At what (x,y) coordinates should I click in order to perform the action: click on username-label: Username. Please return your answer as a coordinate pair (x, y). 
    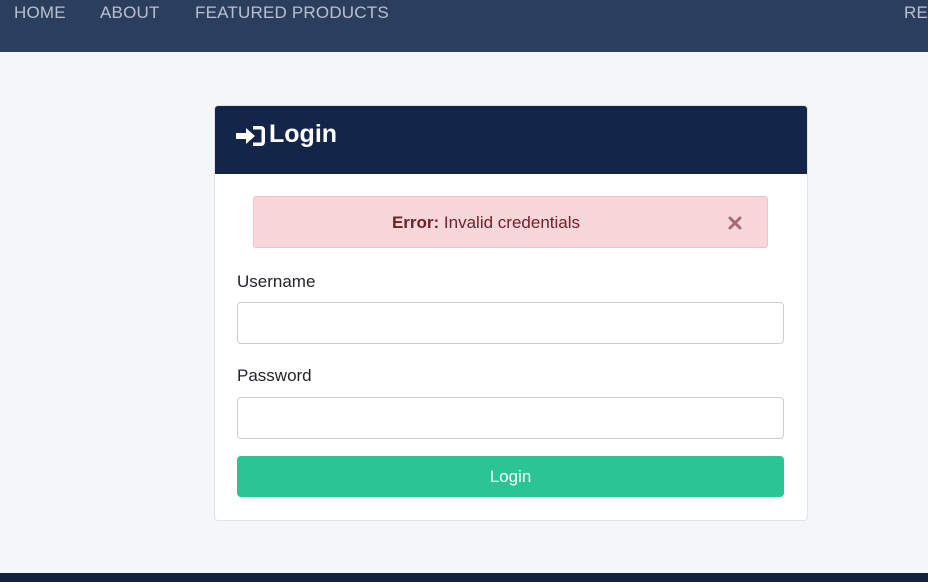
    Looking at the image, I should click on (276, 281).